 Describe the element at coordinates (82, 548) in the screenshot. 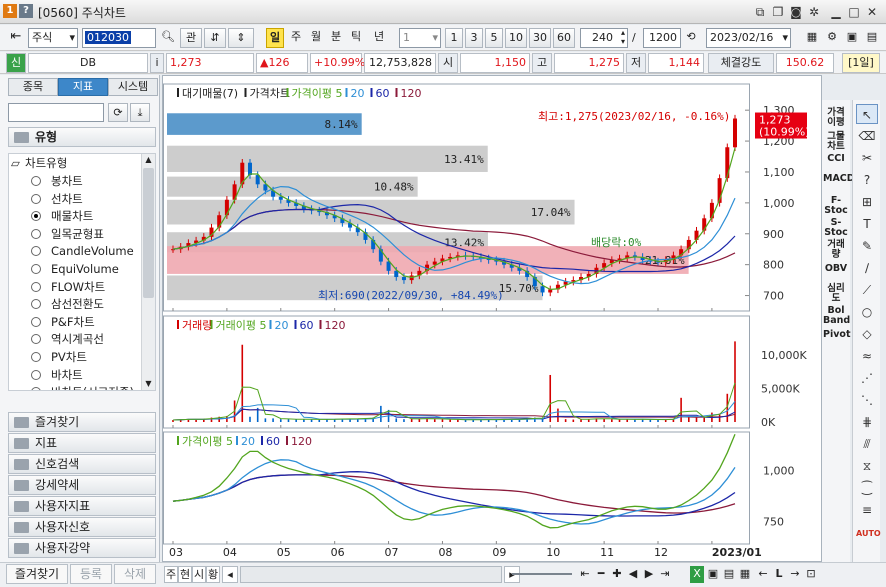

I see `group-folder: 사용자강약` at that location.